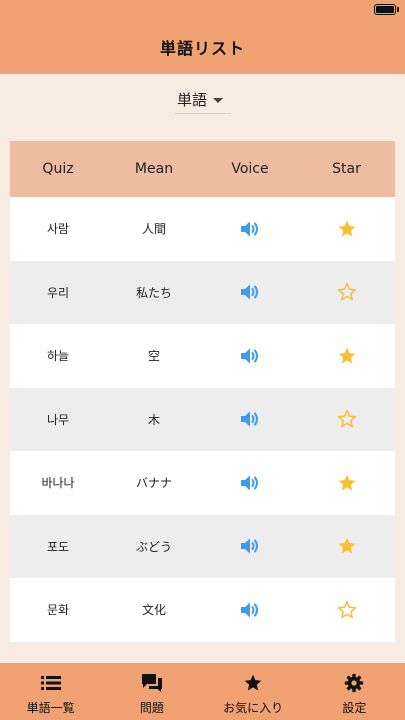 The image size is (405, 720). I want to click on meaning: バナナ, so click(153, 483).